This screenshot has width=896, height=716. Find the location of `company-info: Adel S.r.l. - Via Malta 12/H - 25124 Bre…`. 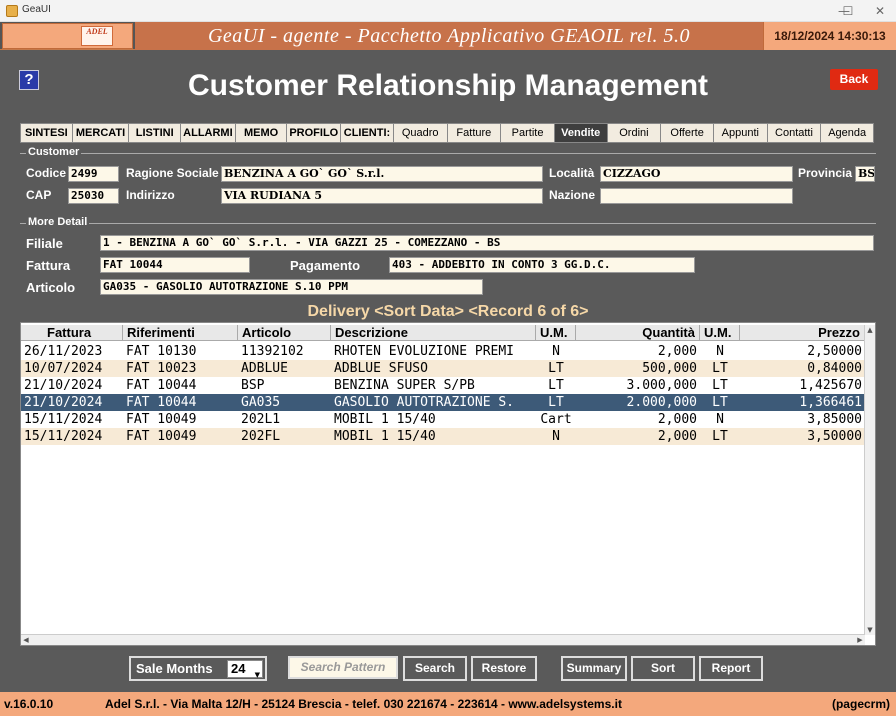

company-info: Adel S.r.l. - Via Malta 12/H - 25124 Bre… is located at coordinates (363, 704).